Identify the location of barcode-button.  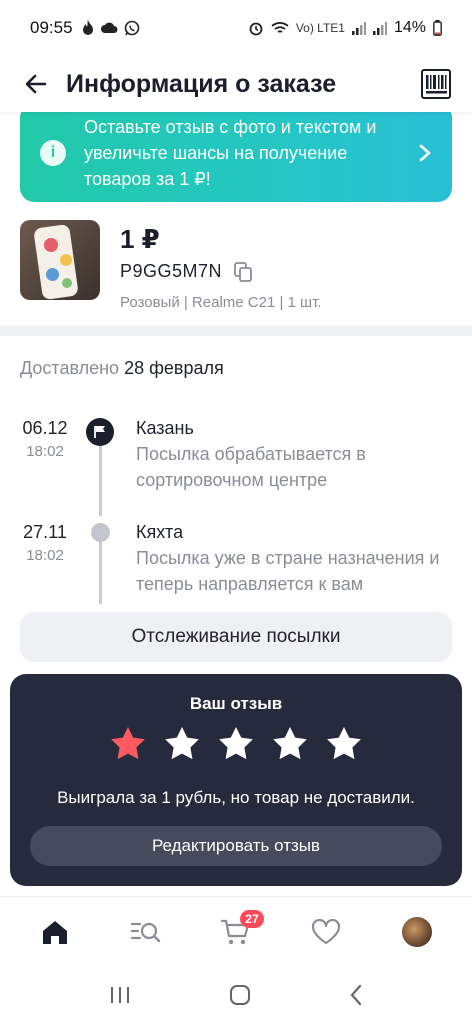
(436, 84).